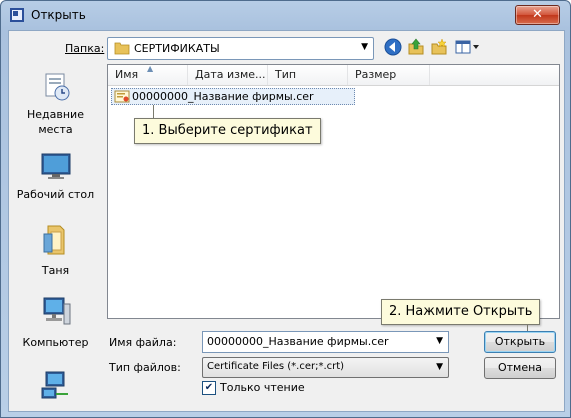 This screenshot has width=571, height=418. Describe the element at coordinates (393, 47) in the screenshot. I see `back-icon` at that location.